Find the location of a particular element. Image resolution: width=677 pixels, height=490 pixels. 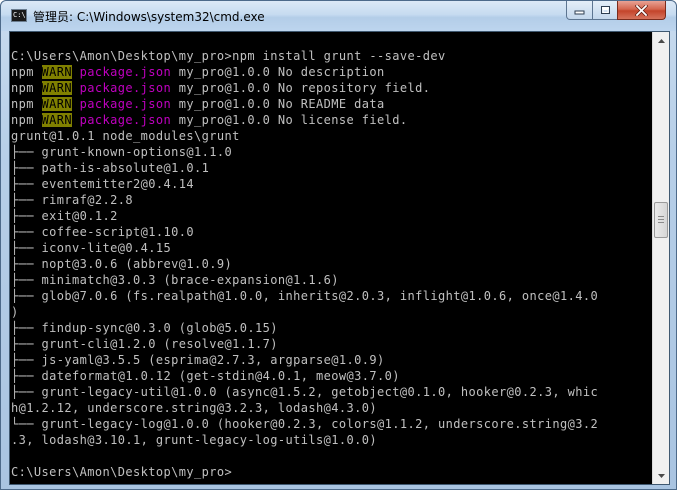

scroll-down-button is located at coordinates (661, 475).